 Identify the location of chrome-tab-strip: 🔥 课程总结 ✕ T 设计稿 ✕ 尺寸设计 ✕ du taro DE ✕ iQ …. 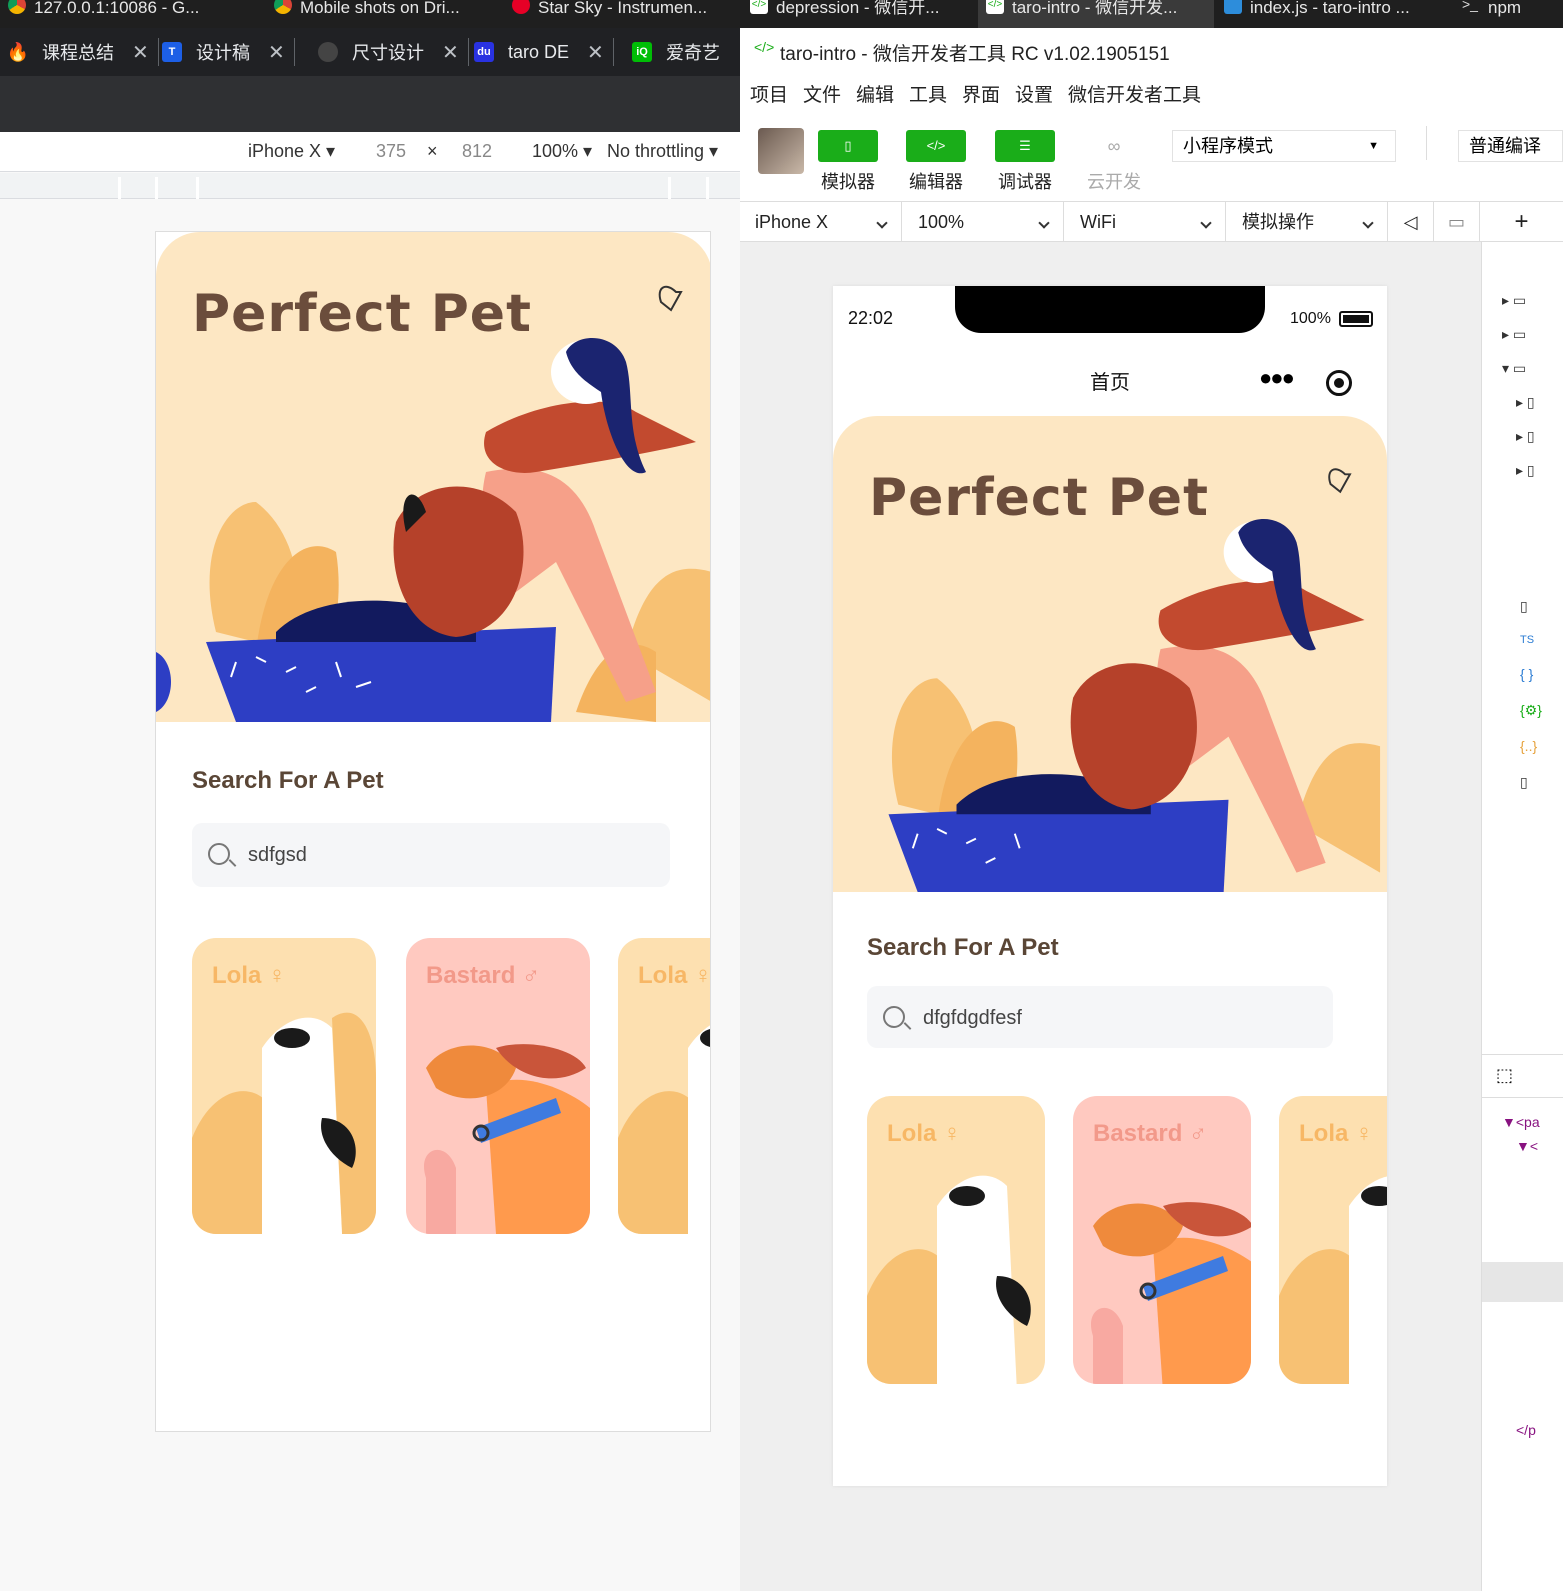
(370, 52).